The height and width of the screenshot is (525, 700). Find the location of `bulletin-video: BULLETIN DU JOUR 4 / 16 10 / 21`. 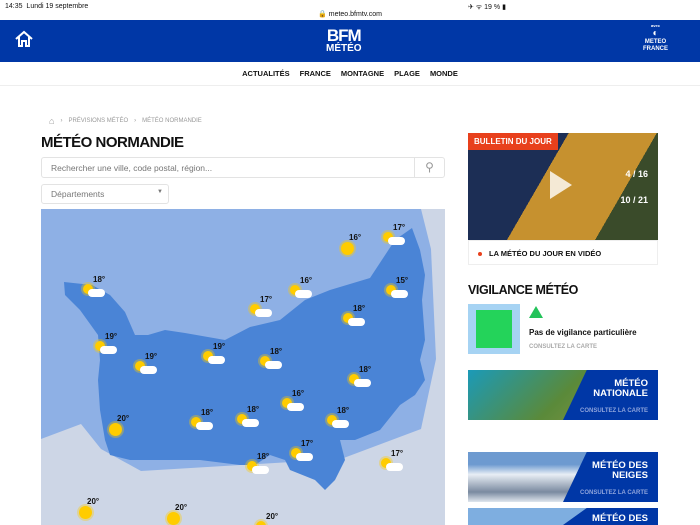

bulletin-video: BULLETIN DU JOUR 4 / 16 10 / 21 is located at coordinates (563, 186).